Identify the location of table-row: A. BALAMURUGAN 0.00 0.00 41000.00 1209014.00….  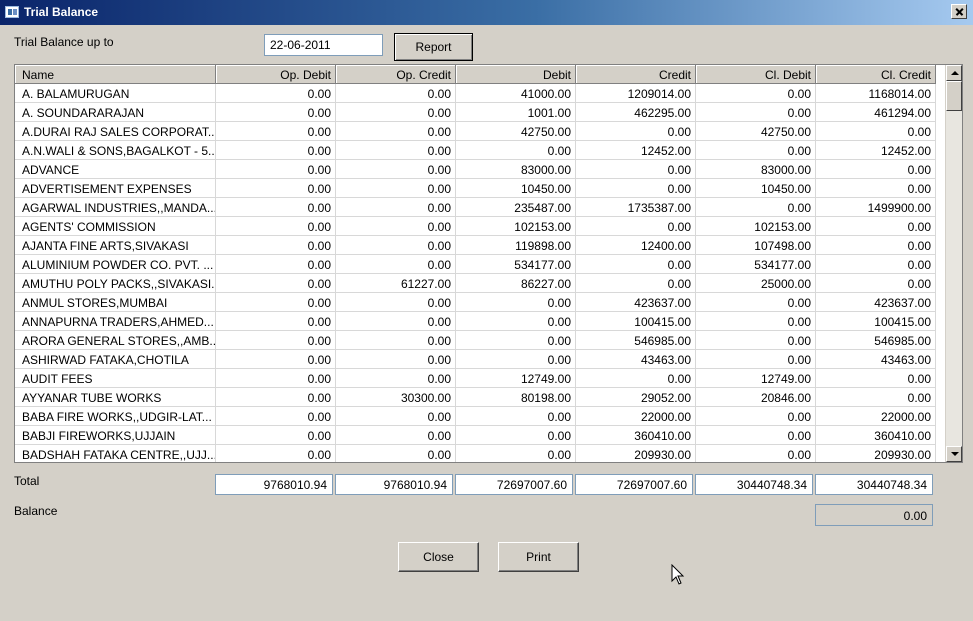
(475, 93).